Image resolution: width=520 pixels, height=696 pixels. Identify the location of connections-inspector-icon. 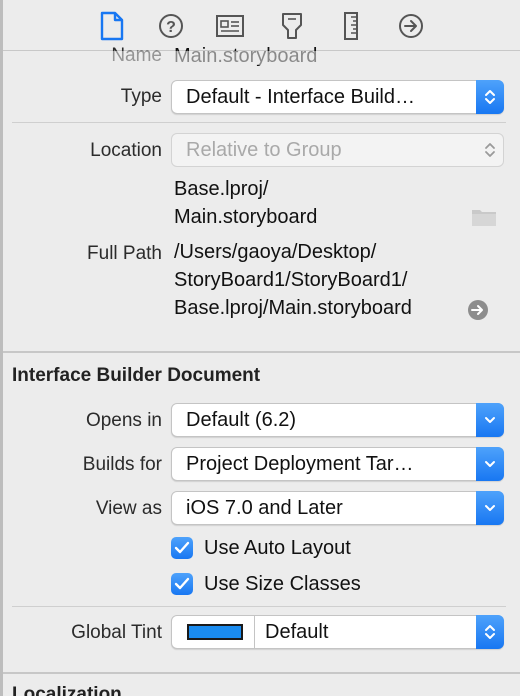
(411, 26).